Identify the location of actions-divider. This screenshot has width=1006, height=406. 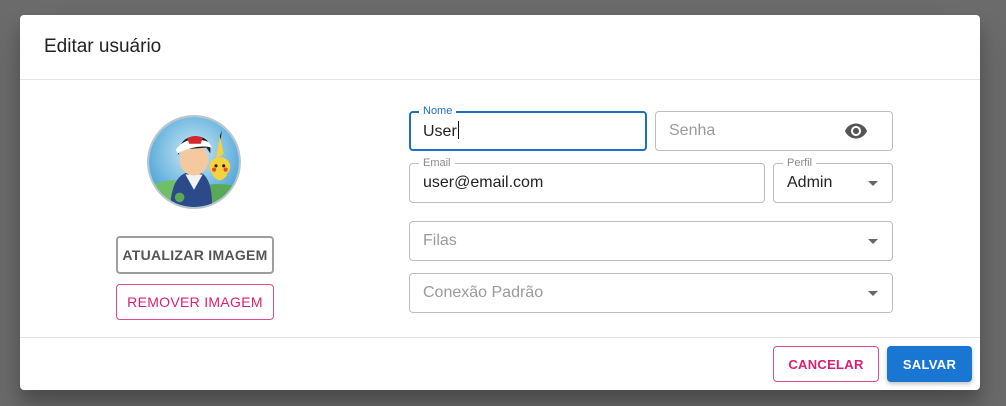
(500, 337).